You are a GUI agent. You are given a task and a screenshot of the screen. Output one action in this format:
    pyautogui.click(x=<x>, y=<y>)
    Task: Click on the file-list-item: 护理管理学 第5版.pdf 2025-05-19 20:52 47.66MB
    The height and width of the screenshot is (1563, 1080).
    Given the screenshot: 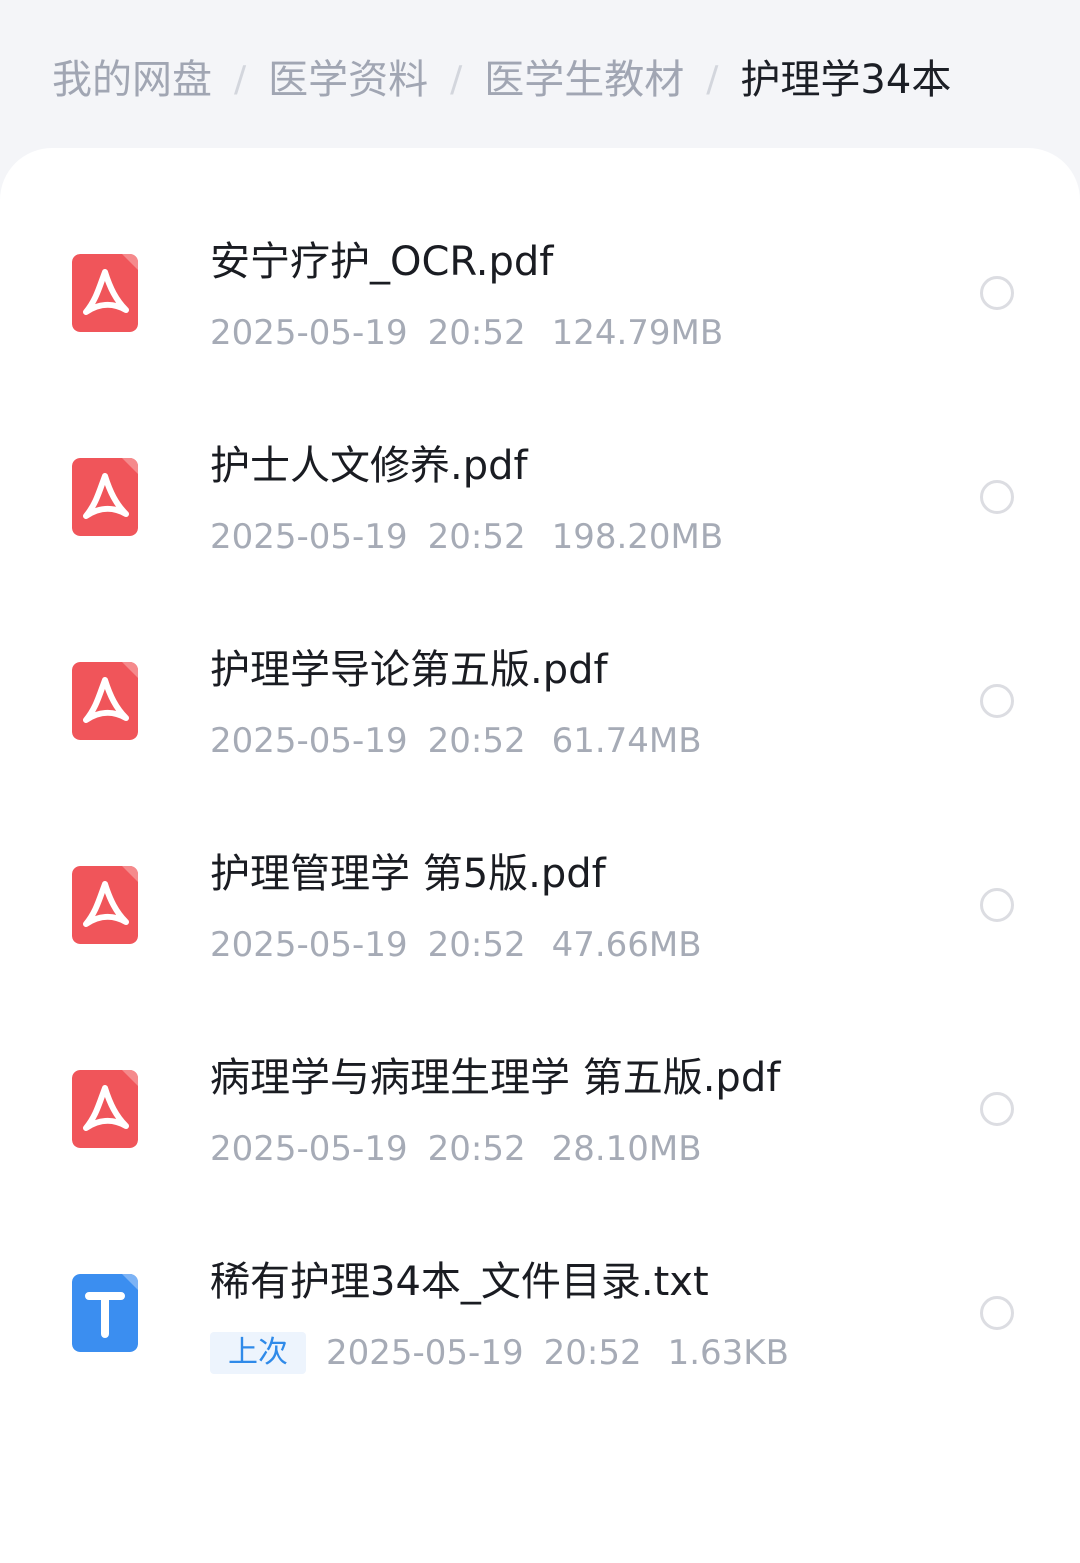 What is the action you would take?
    pyautogui.click(x=540, y=906)
    